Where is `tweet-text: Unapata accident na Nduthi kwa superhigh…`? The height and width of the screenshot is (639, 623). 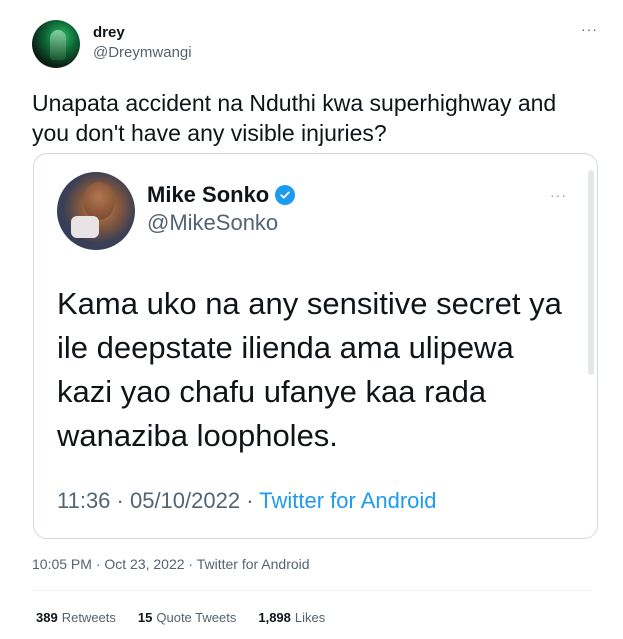
tweet-text: Unapata accident na Nduthi kwa superhigh… is located at coordinates (294, 118).